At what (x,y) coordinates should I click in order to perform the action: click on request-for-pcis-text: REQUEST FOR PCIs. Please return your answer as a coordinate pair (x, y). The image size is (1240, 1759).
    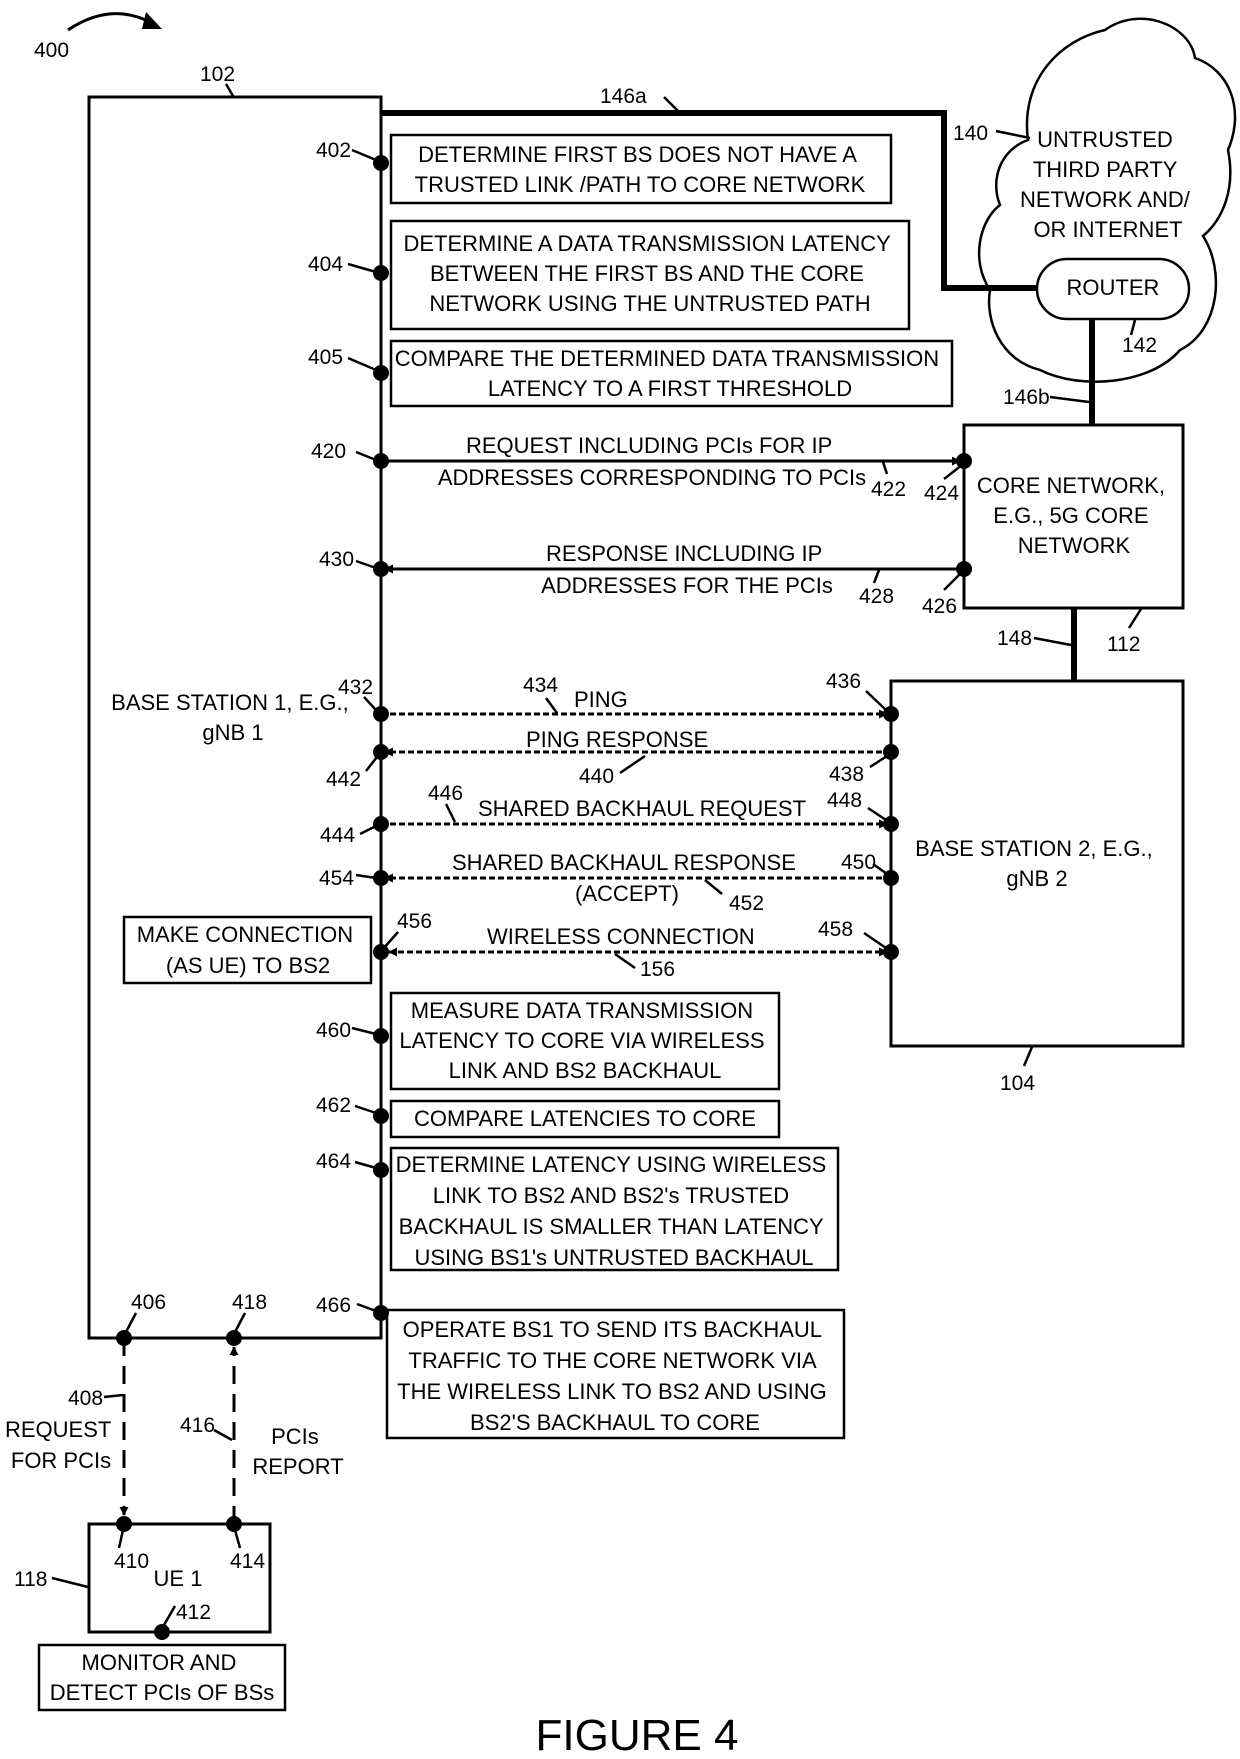
    Looking at the image, I should click on (61, 1445).